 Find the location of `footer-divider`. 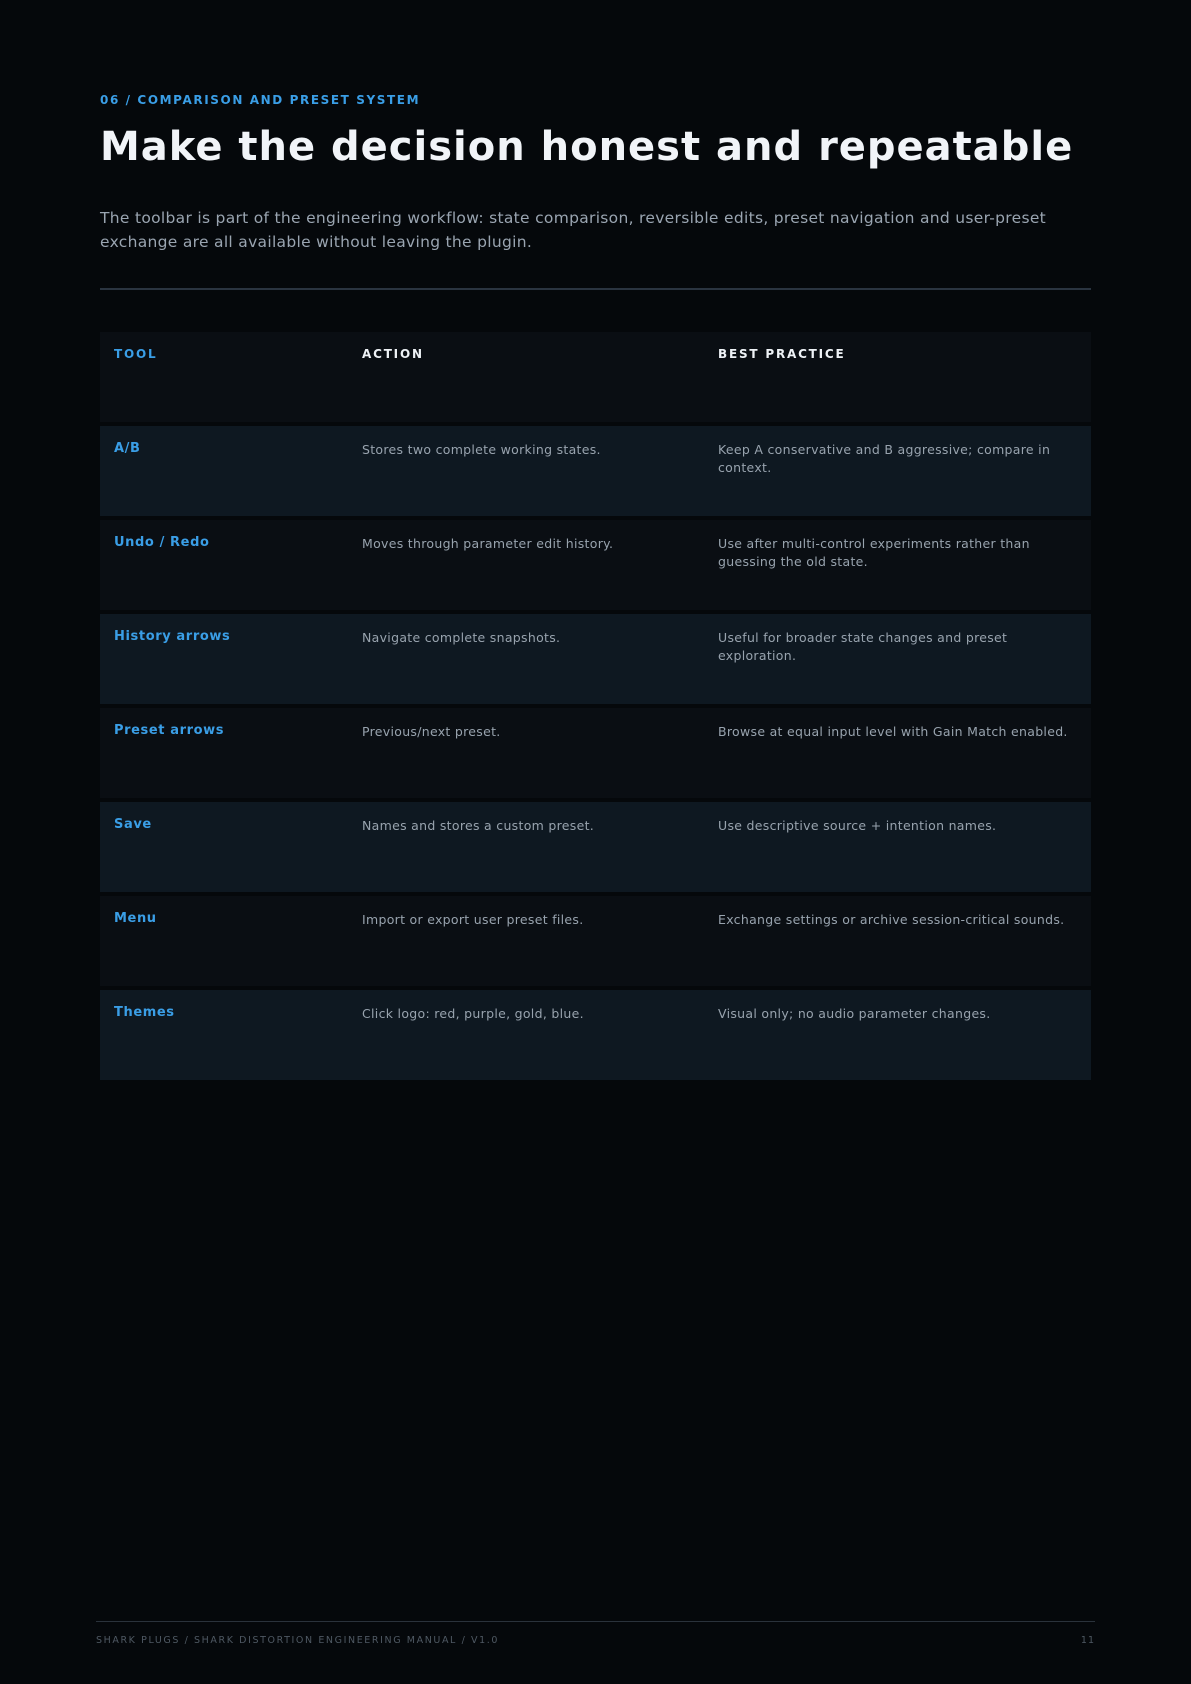

footer-divider is located at coordinates (595, 1621).